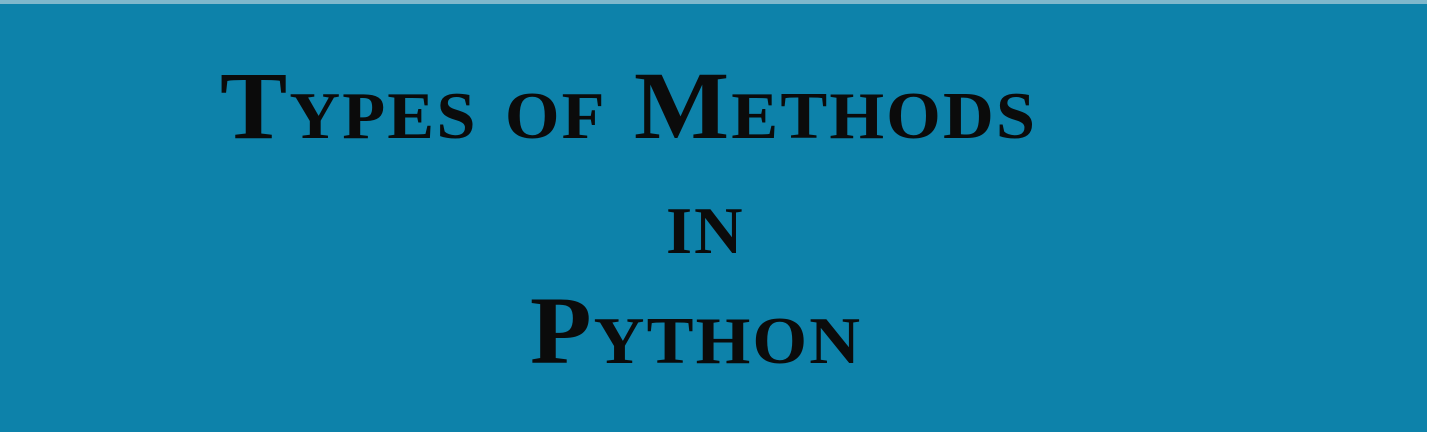 The image size is (1434, 432). Describe the element at coordinates (696, 330) in the screenshot. I see `title-line-3: Python` at that location.